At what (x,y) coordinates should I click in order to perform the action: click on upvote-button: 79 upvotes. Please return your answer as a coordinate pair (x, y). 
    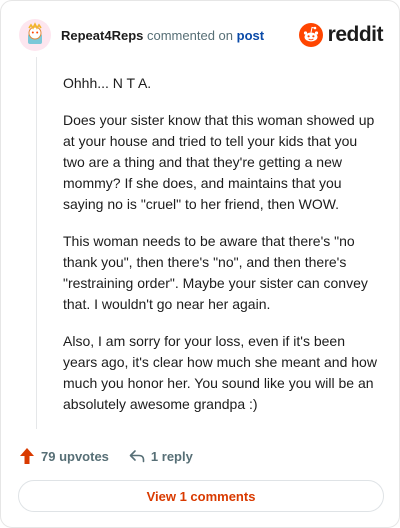
    Looking at the image, I should click on (64, 456).